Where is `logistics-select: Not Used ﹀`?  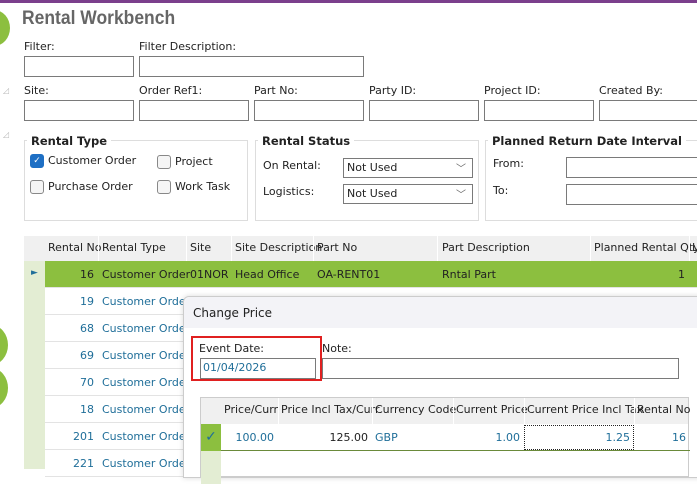
logistics-select: Not Used ﹀ is located at coordinates (408, 194).